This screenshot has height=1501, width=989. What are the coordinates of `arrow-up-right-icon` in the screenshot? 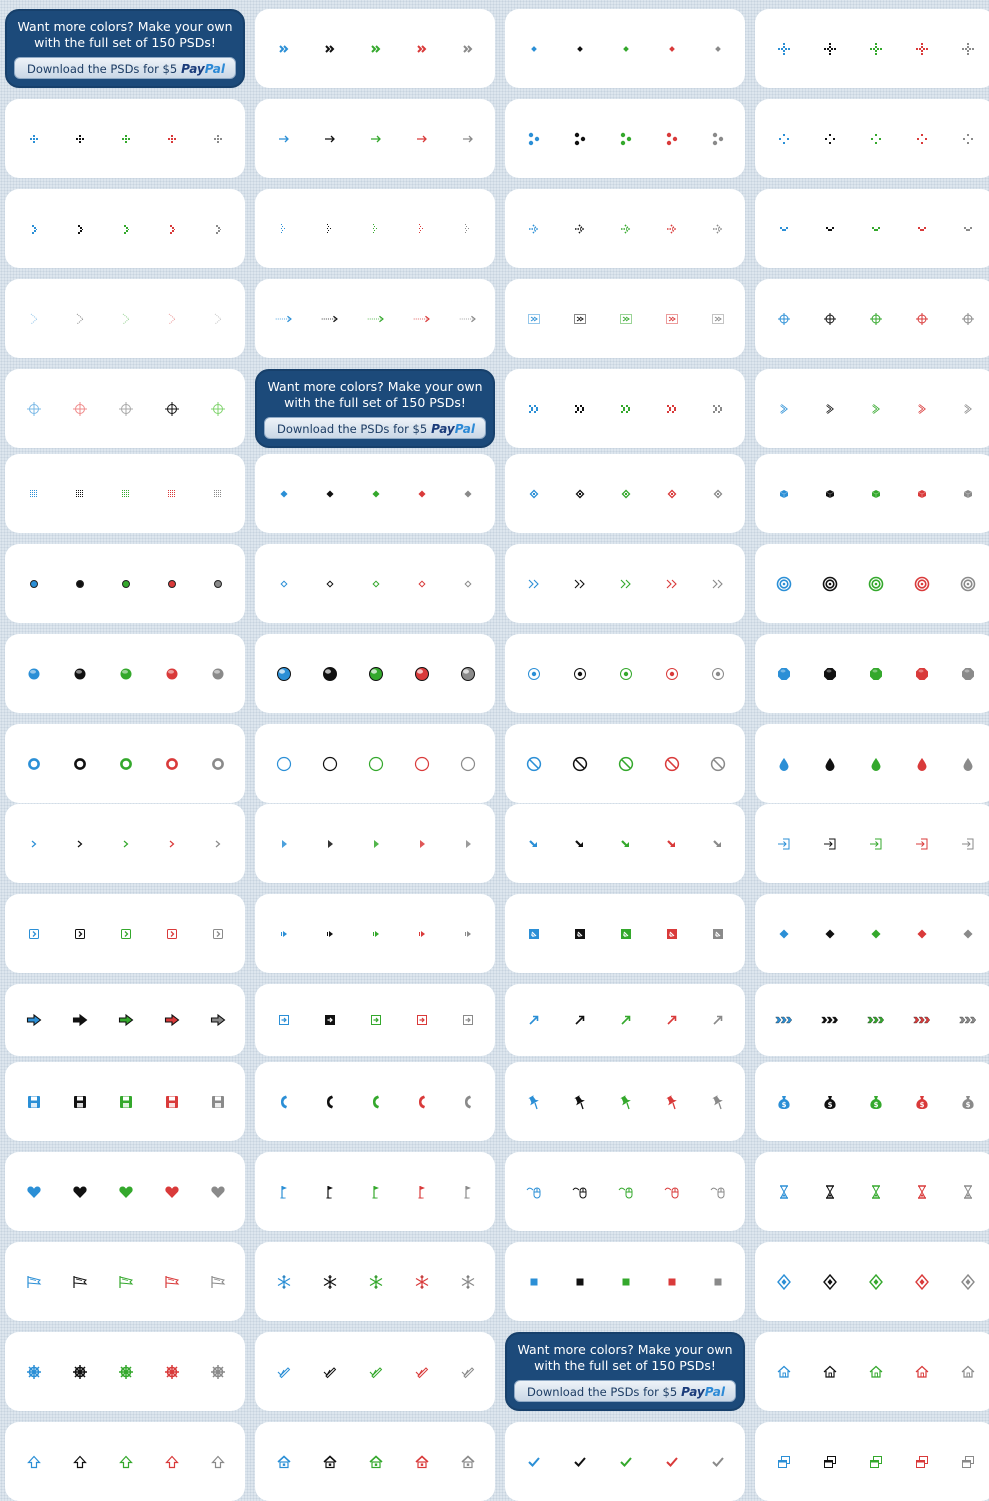 It's located at (534, 1020).